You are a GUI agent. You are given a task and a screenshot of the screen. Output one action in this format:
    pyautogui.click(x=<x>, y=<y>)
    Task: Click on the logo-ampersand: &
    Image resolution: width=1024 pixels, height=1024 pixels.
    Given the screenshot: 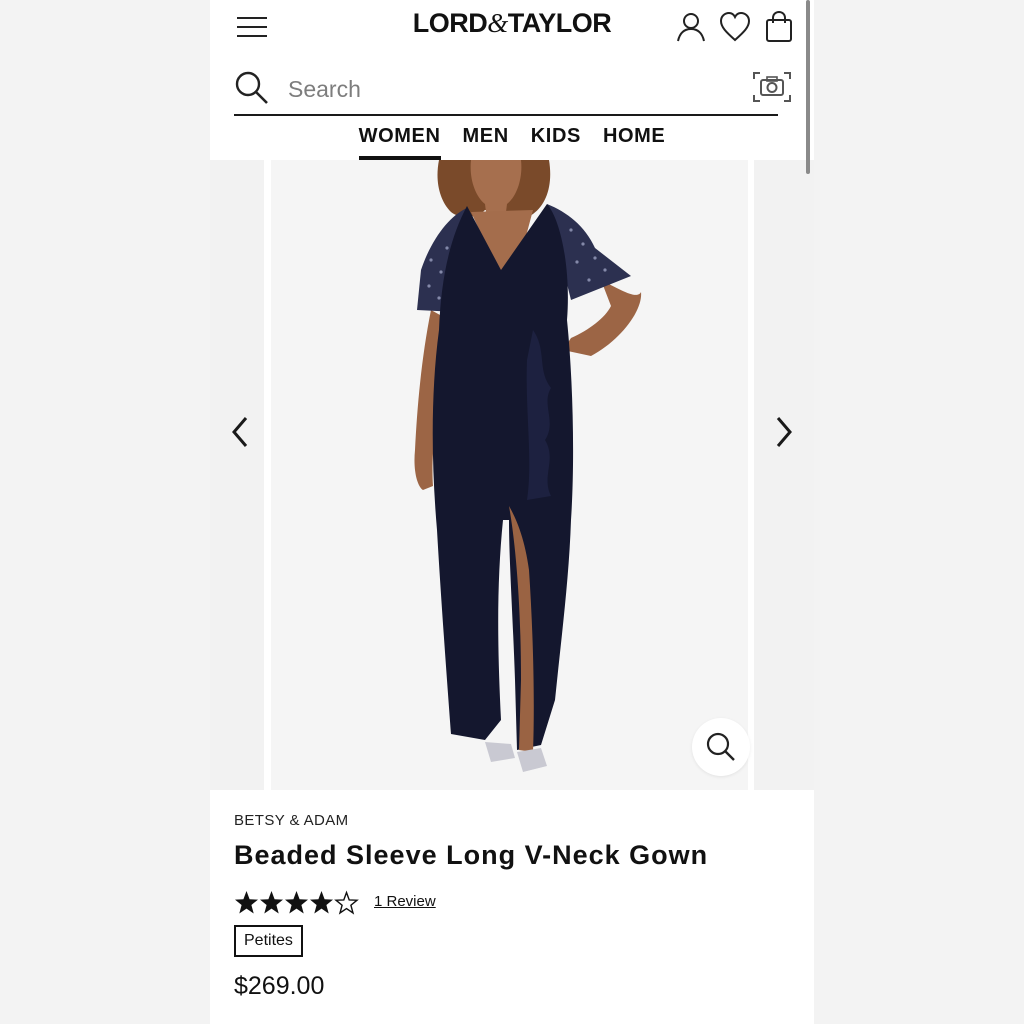 What is the action you would take?
    pyautogui.click(x=497, y=23)
    